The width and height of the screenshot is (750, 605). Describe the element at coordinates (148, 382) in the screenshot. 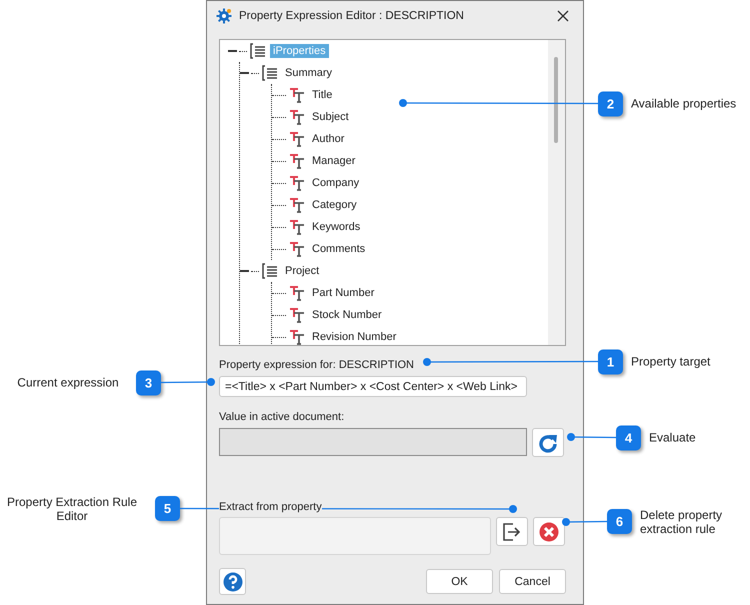

I see `callout-badge: 3` at that location.